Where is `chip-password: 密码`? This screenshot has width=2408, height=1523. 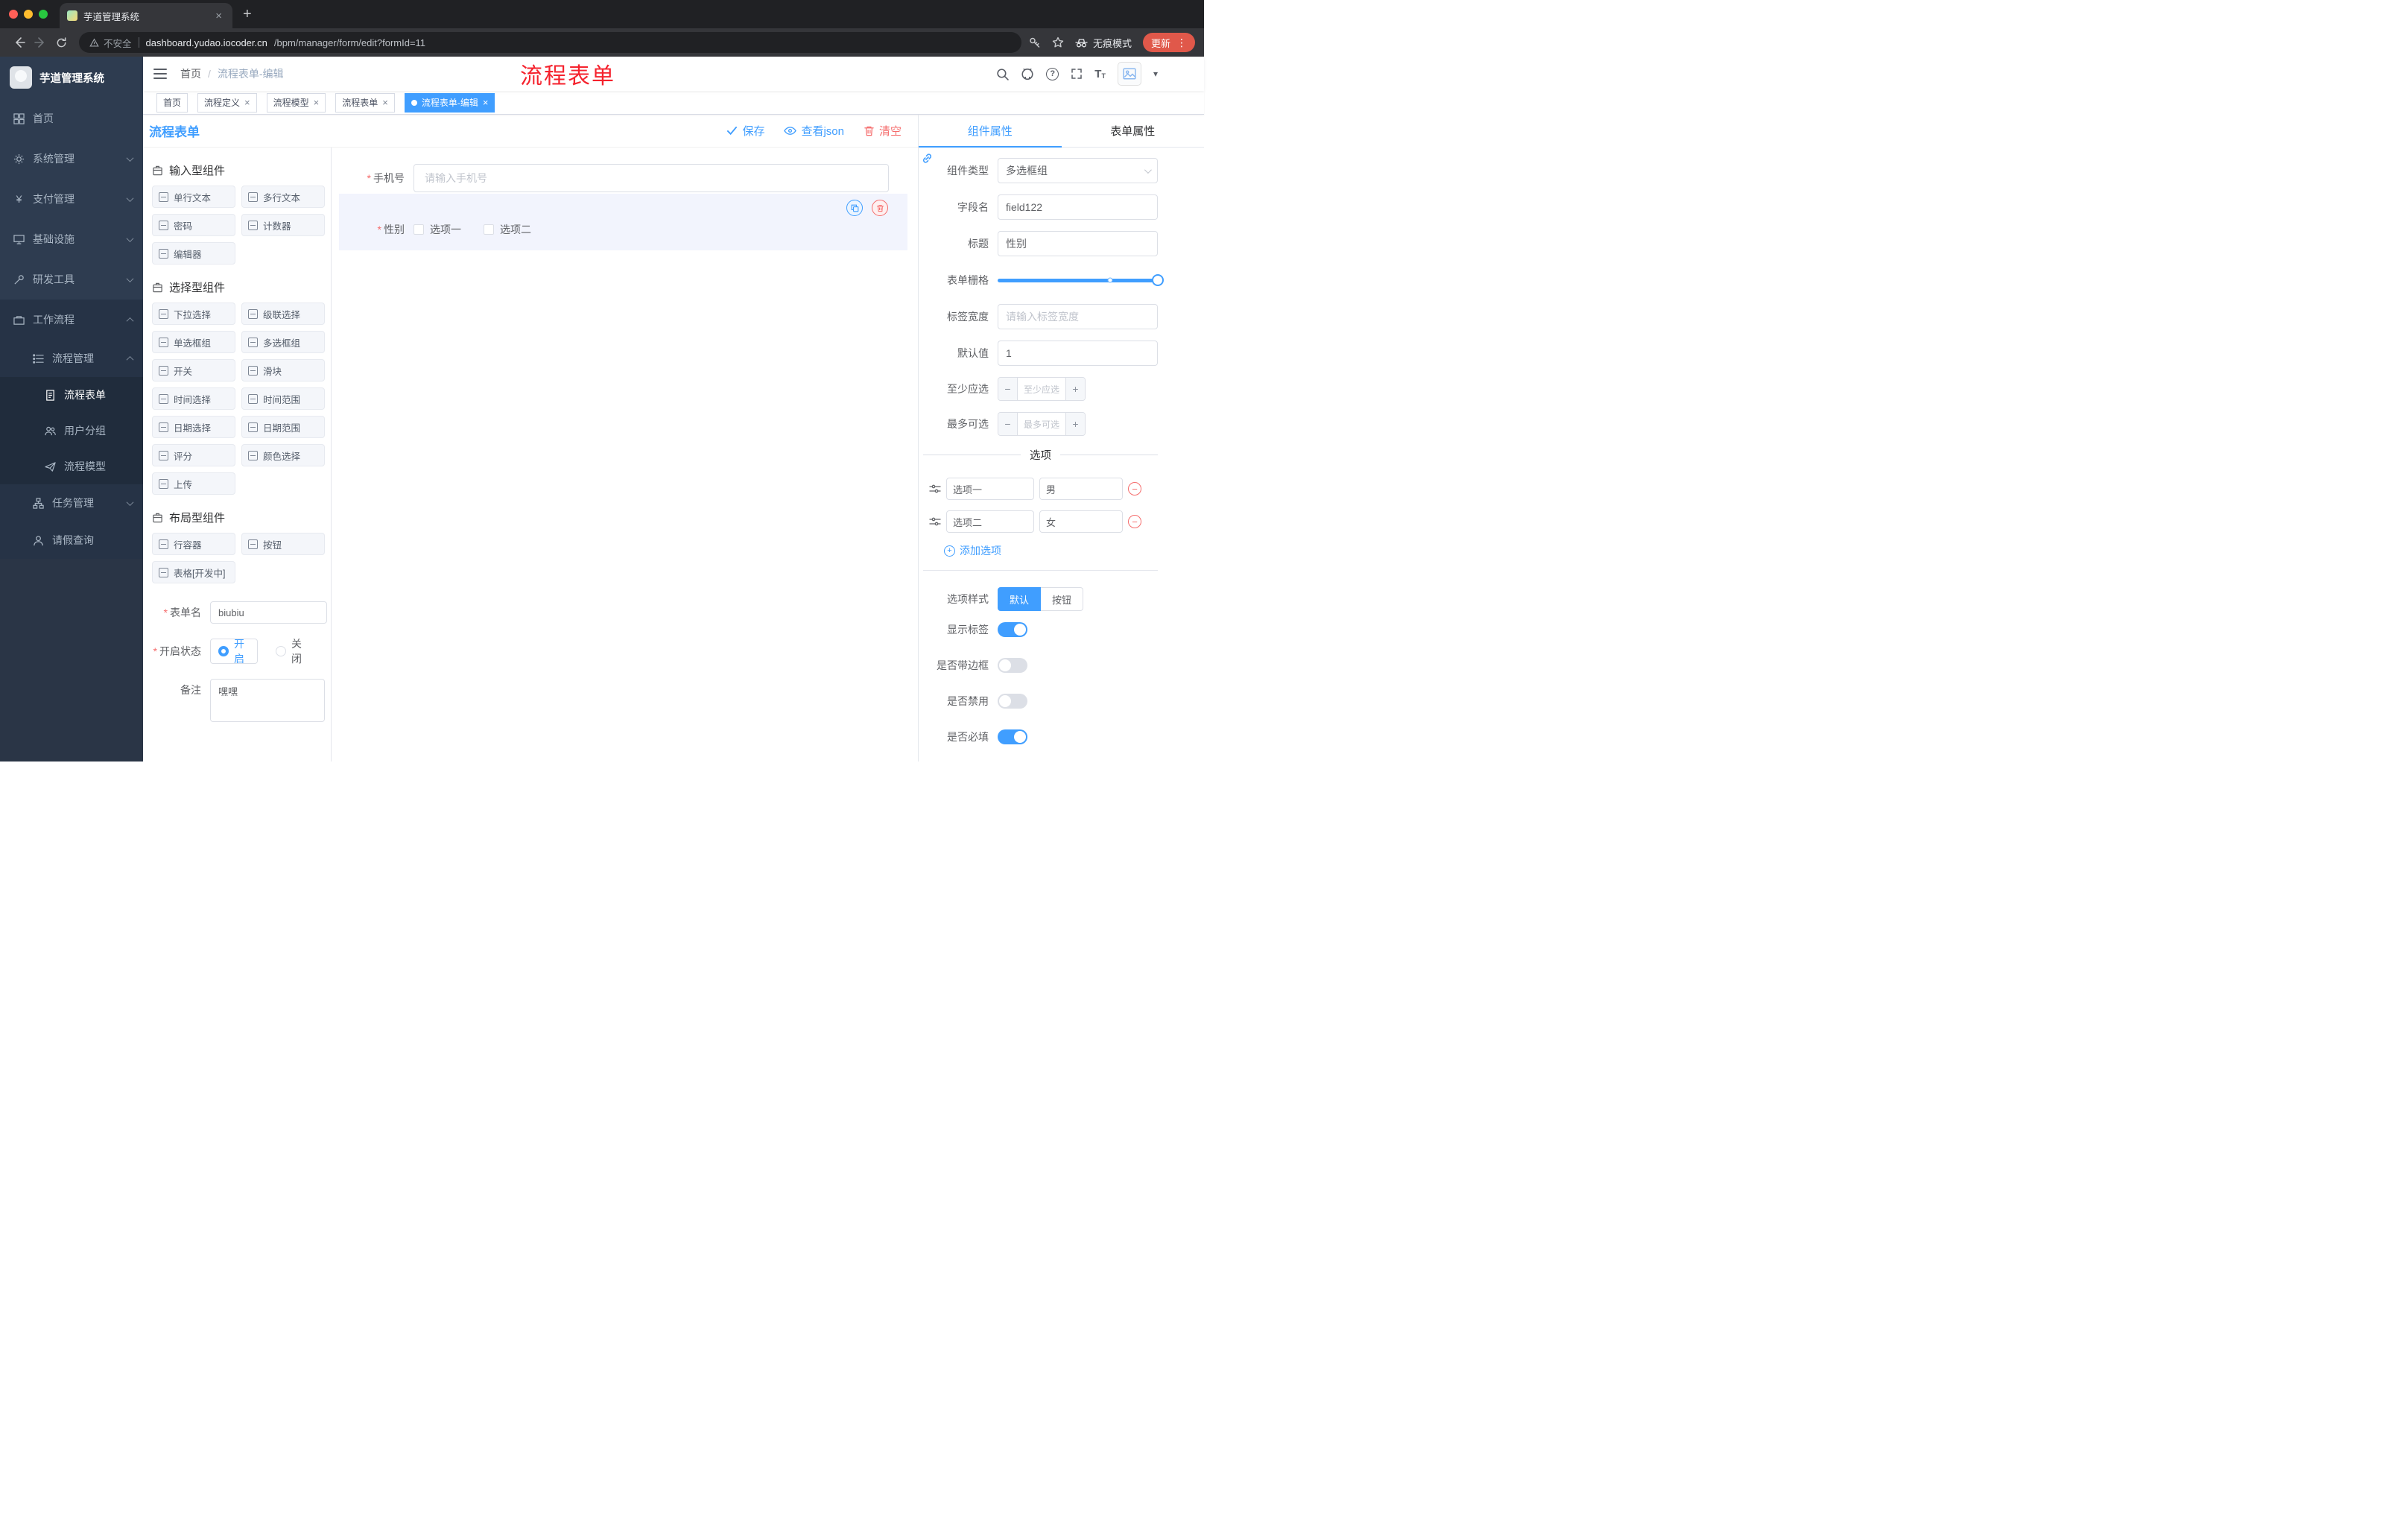 chip-password: 密码 is located at coordinates (193, 225).